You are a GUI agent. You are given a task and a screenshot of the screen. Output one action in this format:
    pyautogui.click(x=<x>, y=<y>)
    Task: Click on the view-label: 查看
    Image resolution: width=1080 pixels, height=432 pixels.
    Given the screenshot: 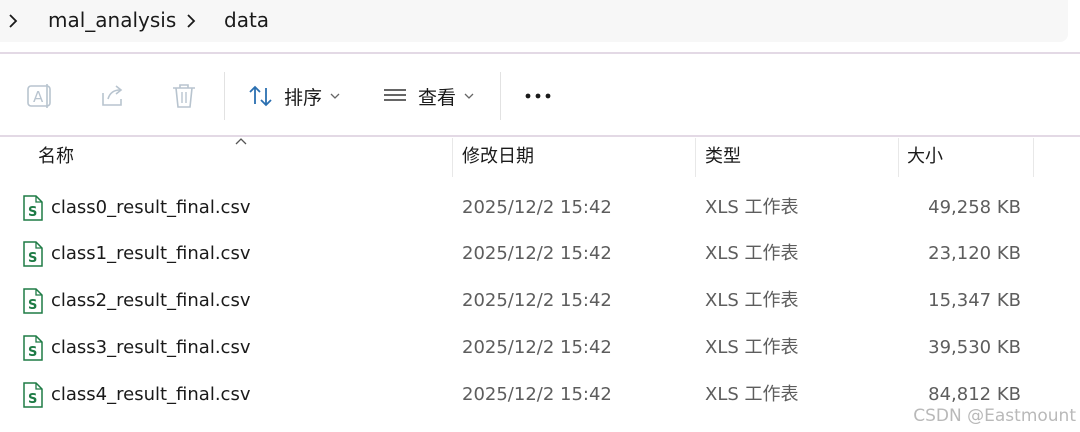 What is the action you would take?
    pyautogui.click(x=437, y=97)
    